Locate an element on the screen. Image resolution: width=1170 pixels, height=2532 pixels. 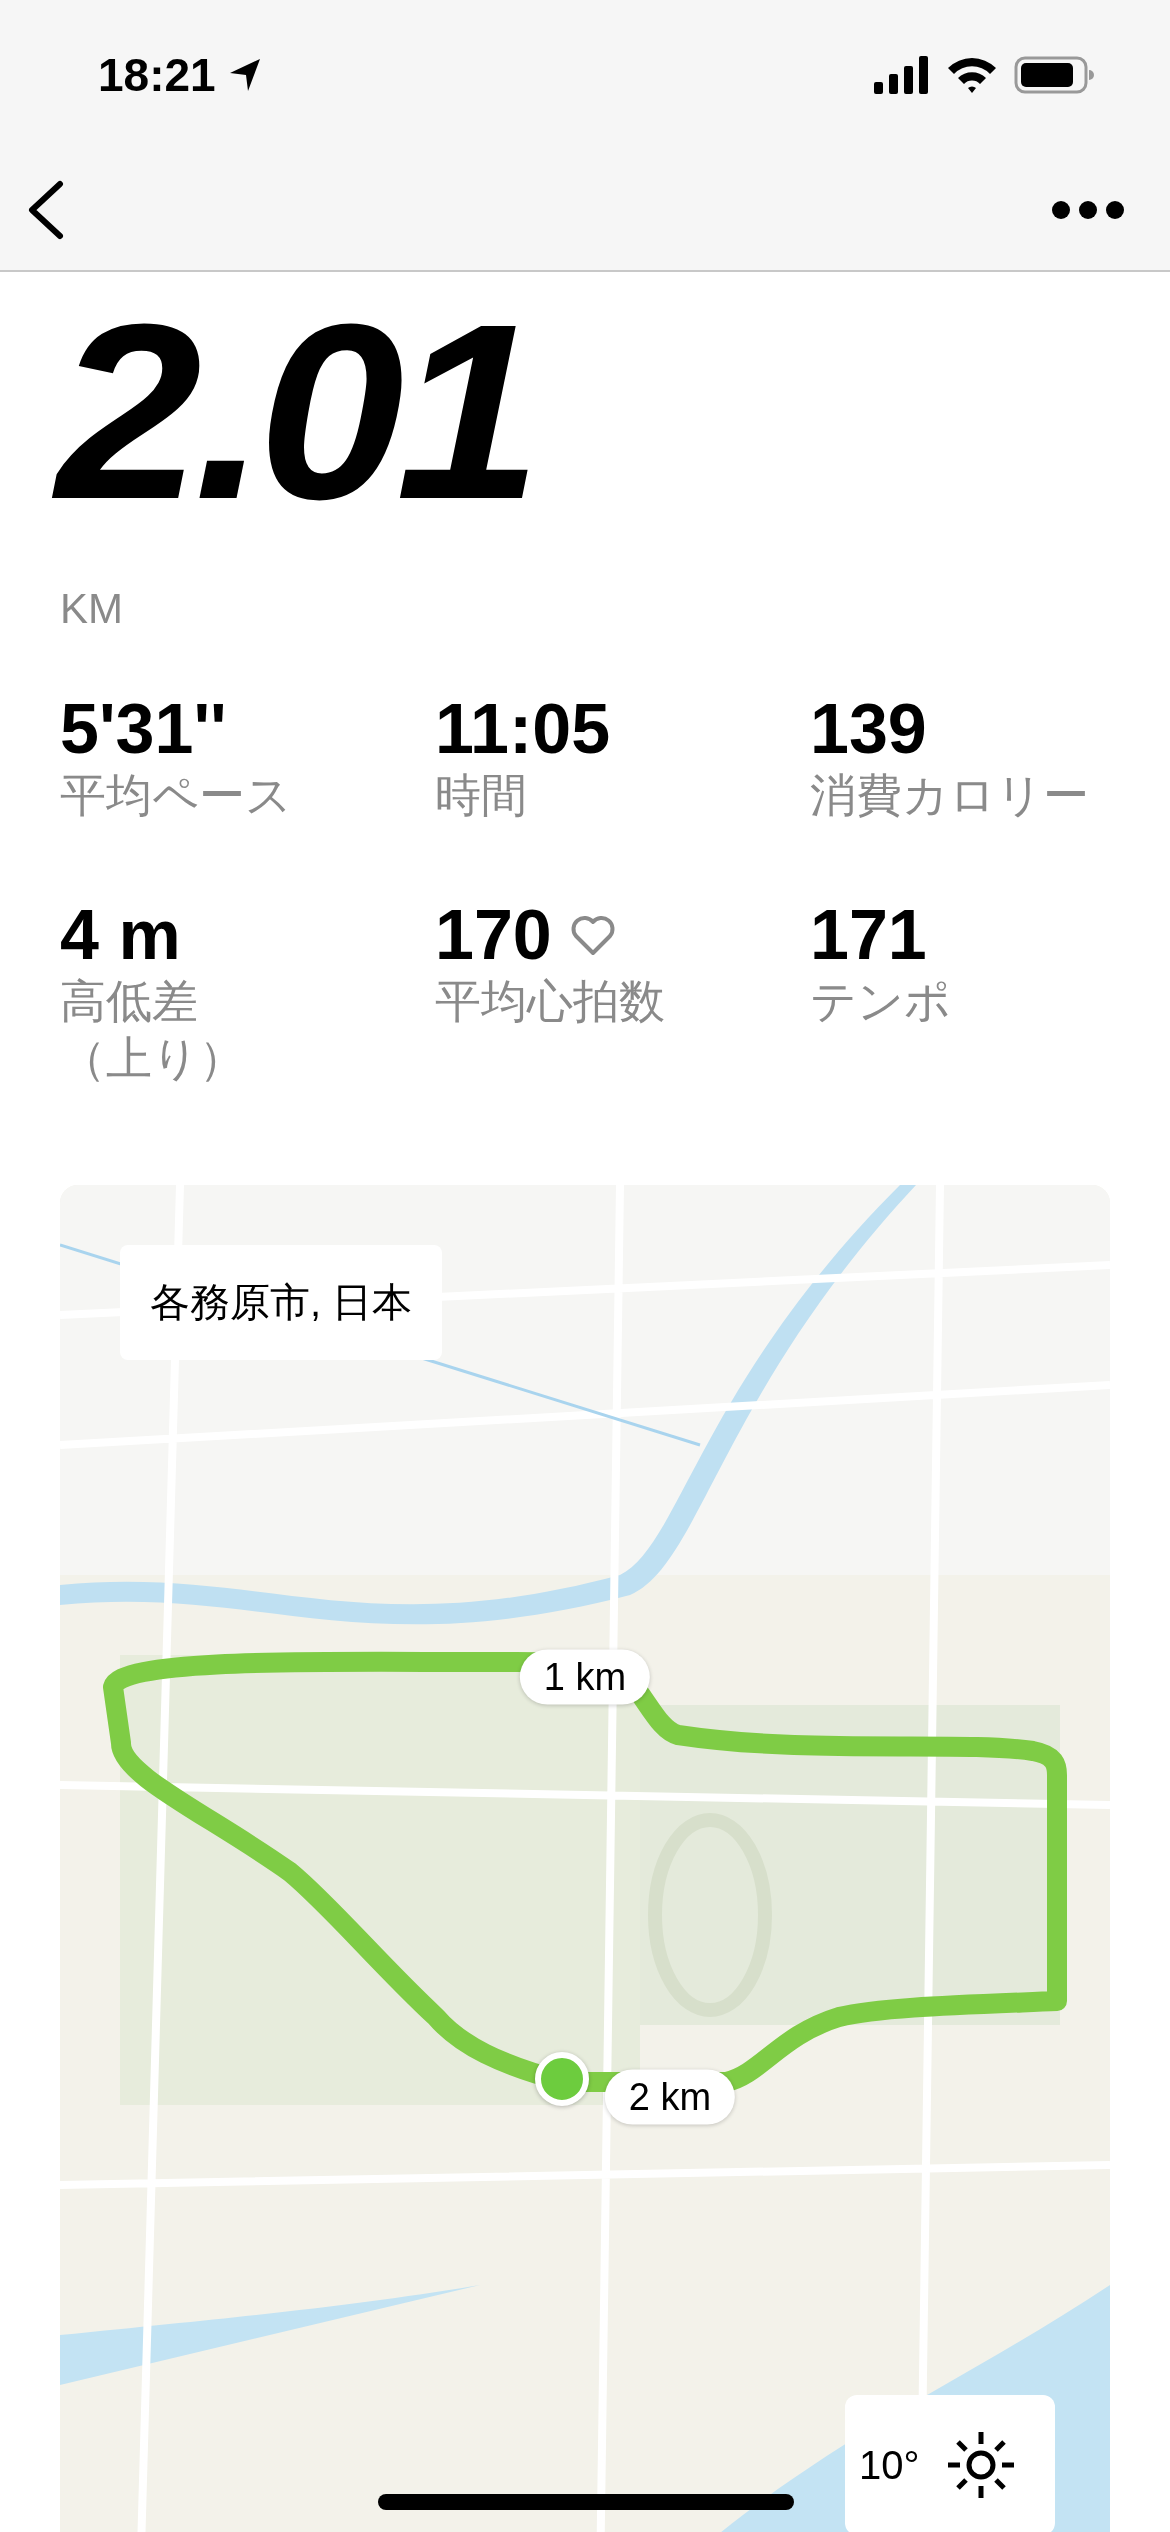
stat-value: 139 is located at coordinates (868, 730).